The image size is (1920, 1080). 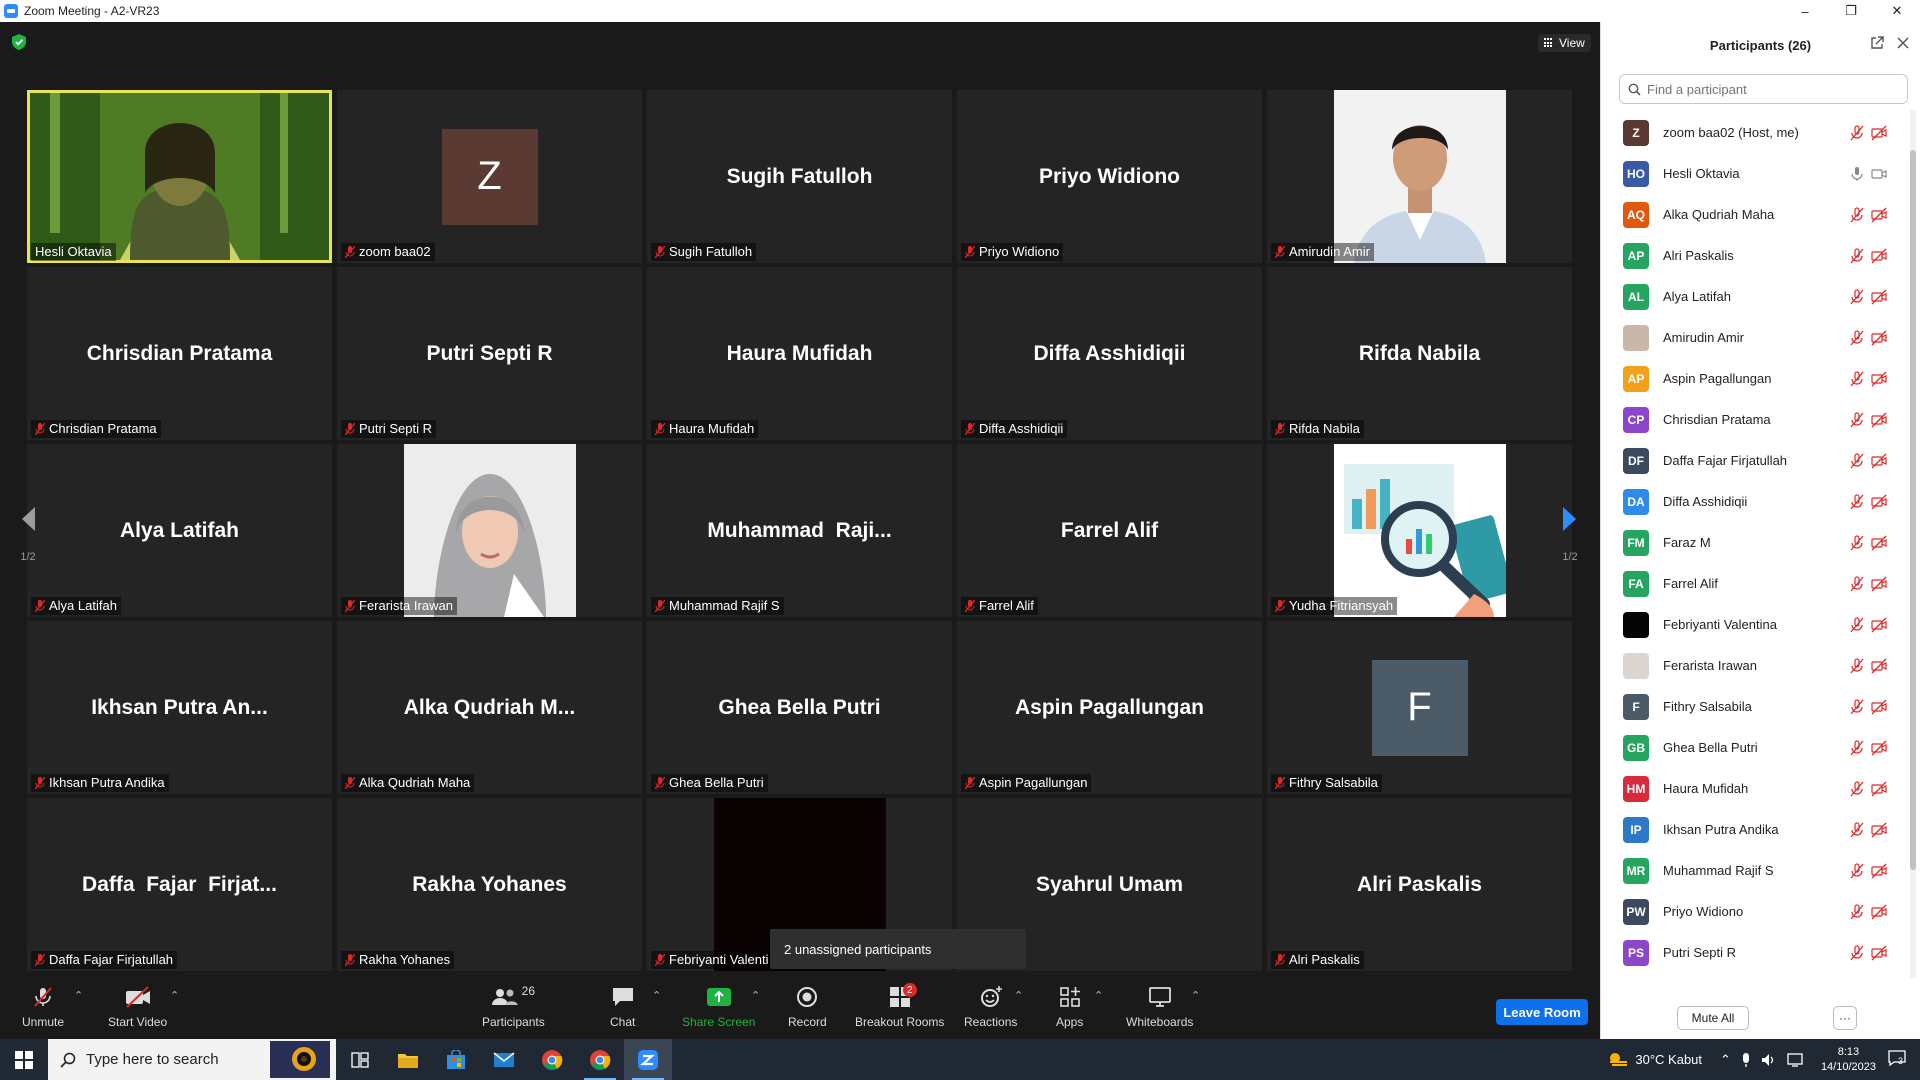 I want to click on pop-out-icon, so click(x=1877, y=43).